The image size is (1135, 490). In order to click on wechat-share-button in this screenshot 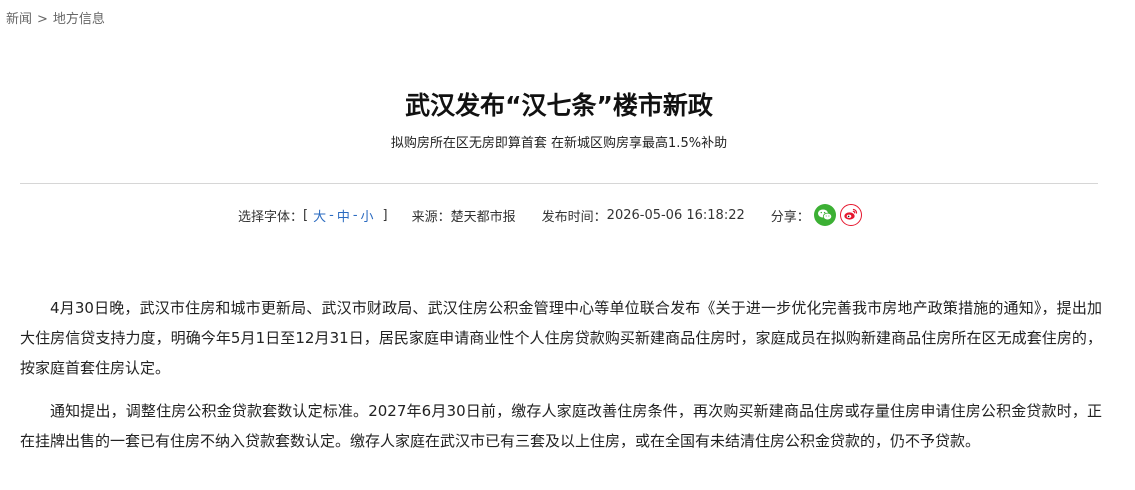, I will do `click(824, 215)`.